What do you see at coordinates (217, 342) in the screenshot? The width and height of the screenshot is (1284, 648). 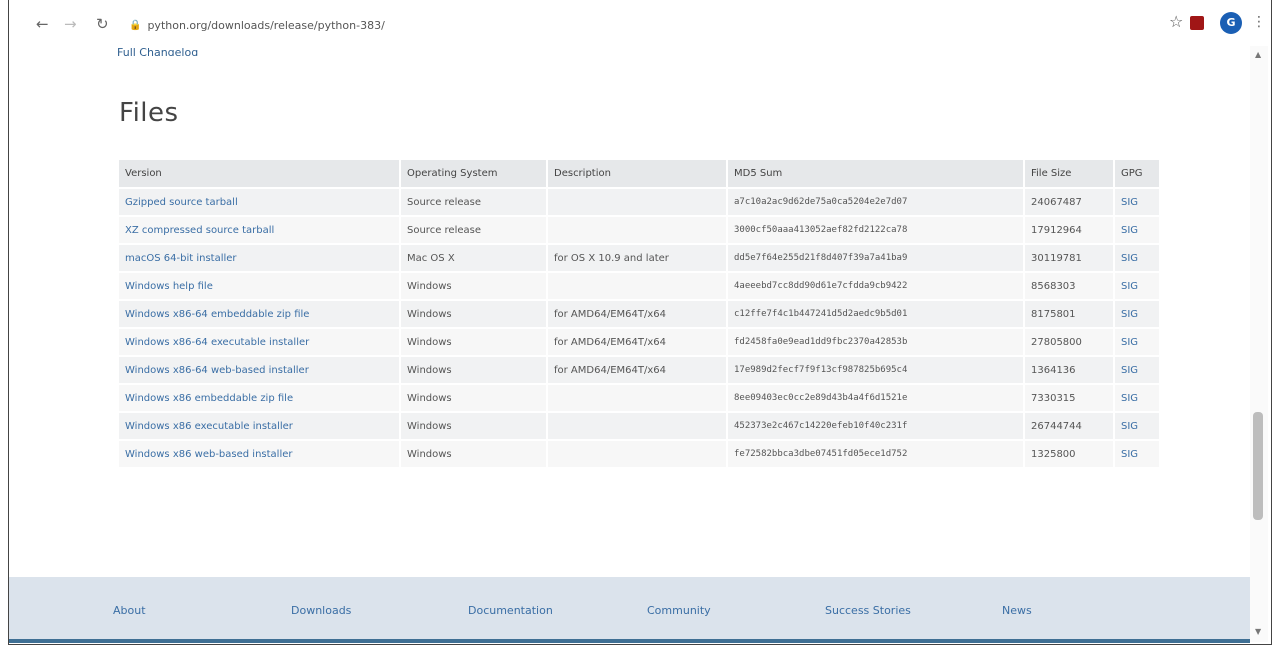 I see `file-version-link: Windows x86-64 executable installer` at bounding box center [217, 342].